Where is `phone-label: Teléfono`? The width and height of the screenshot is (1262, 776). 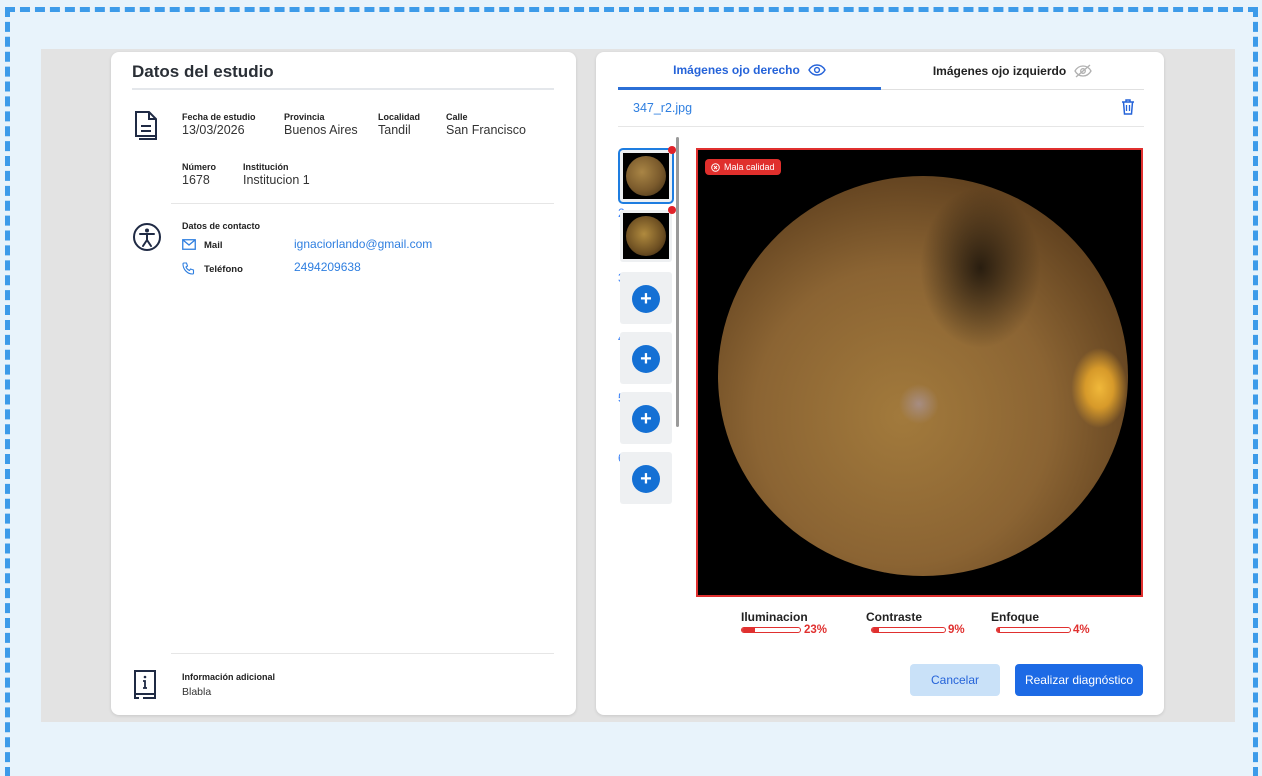
phone-label: Teléfono is located at coordinates (223, 269).